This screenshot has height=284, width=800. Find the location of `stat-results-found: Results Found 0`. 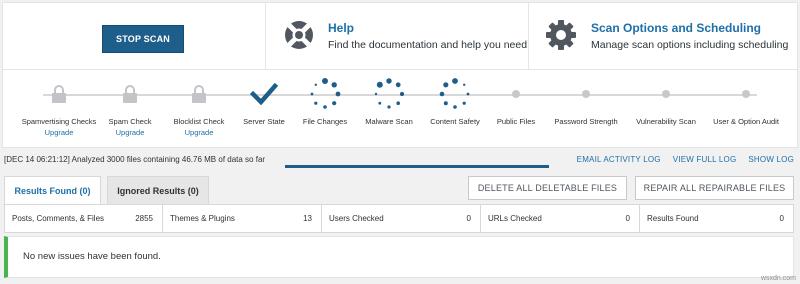

stat-results-found: Results Found 0 is located at coordinates (716, 218).